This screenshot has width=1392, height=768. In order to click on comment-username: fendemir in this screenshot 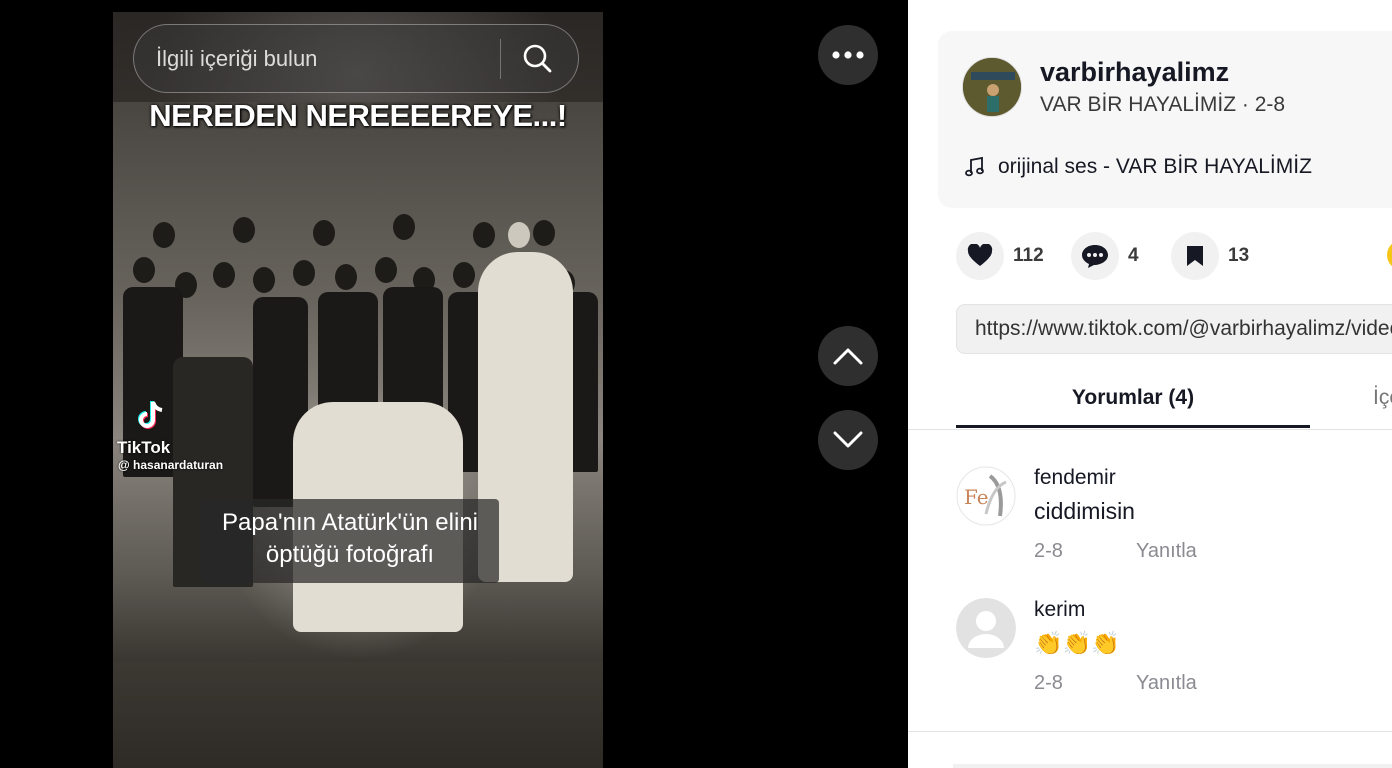, I will do `click(1075, 478)`.